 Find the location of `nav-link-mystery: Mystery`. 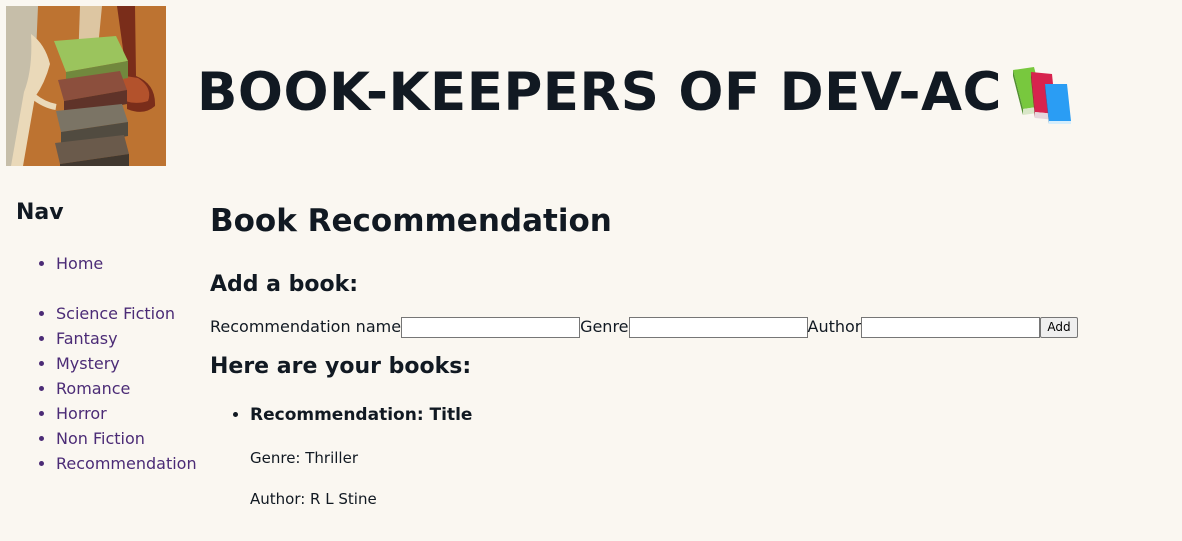

nav-link-mystery: Mystery is located at coordinates (88, 363).